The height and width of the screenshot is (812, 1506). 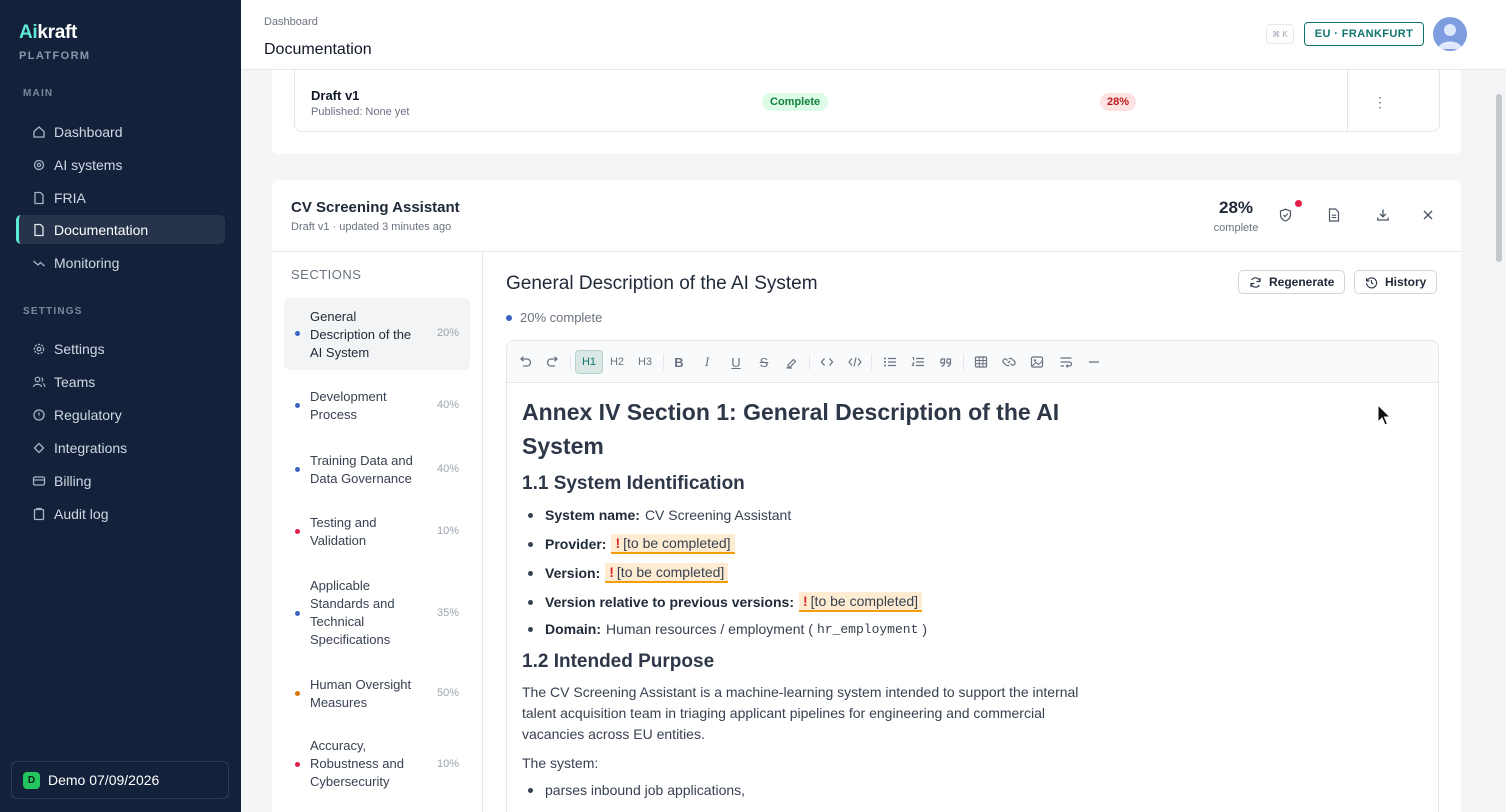 What do you see at coordinates (120, 164) in the screenshot?
I see `sidebar-item-ai-systems: AI systems` at bounding box center [120, 164].